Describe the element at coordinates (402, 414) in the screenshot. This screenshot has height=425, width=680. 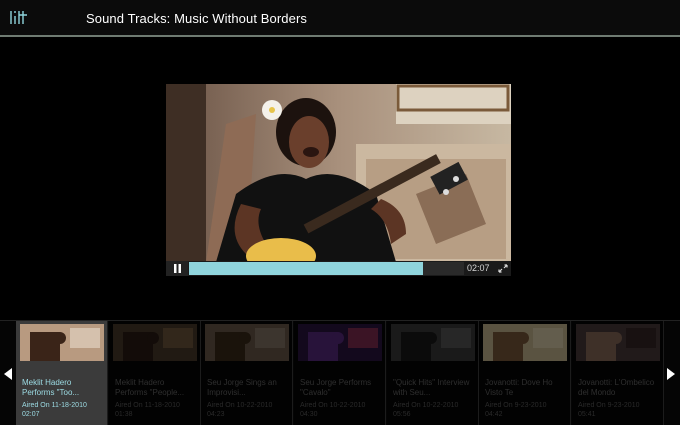
I see `playlist-item-duration: 05:56` at that location.